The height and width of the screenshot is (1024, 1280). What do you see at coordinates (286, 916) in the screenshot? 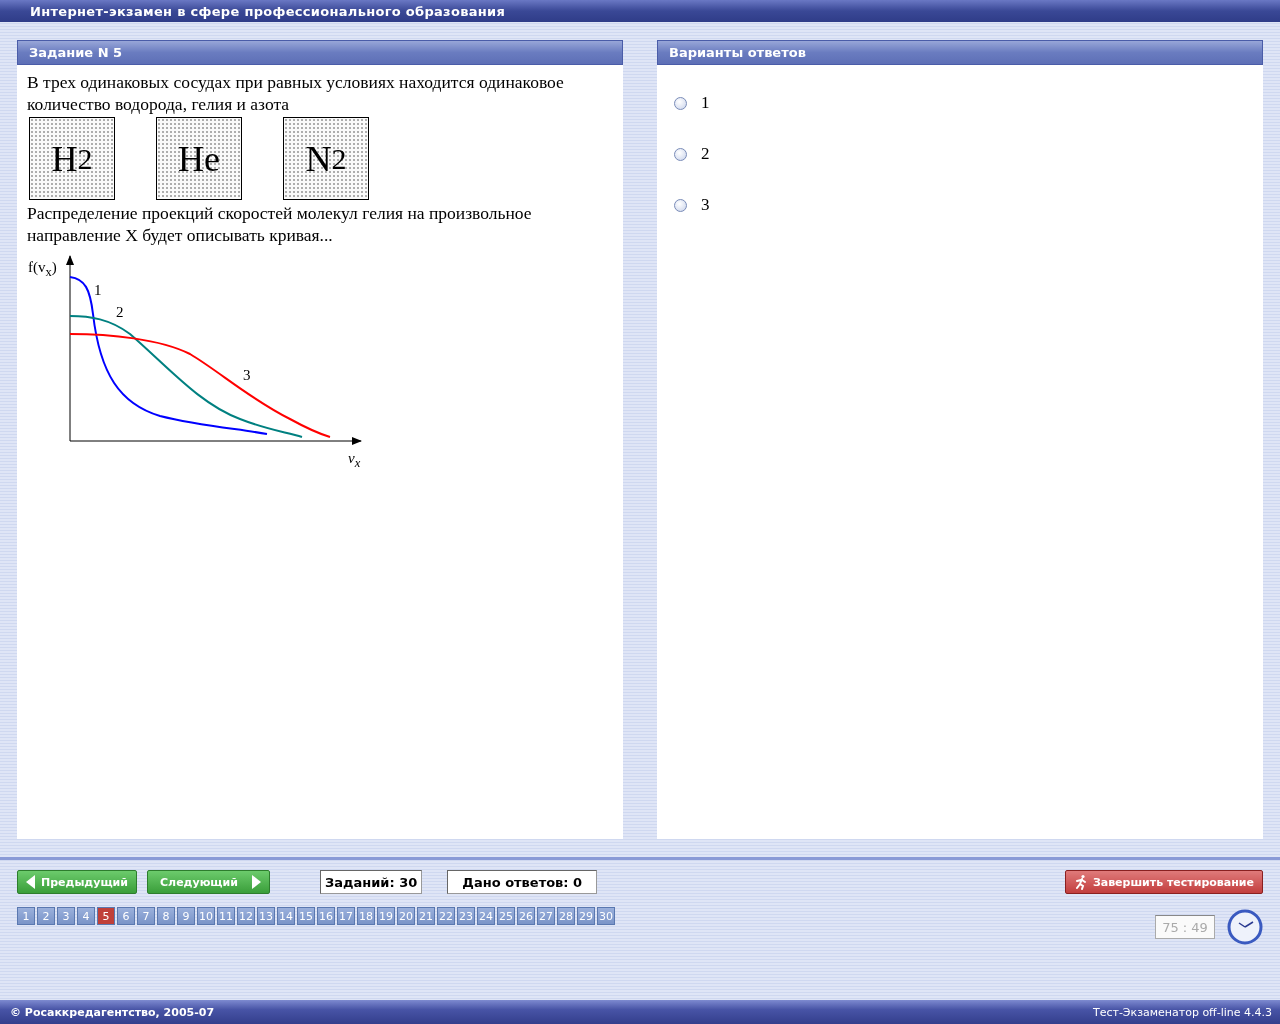
I see `task-number: 14` at bounding box center [286, 916].